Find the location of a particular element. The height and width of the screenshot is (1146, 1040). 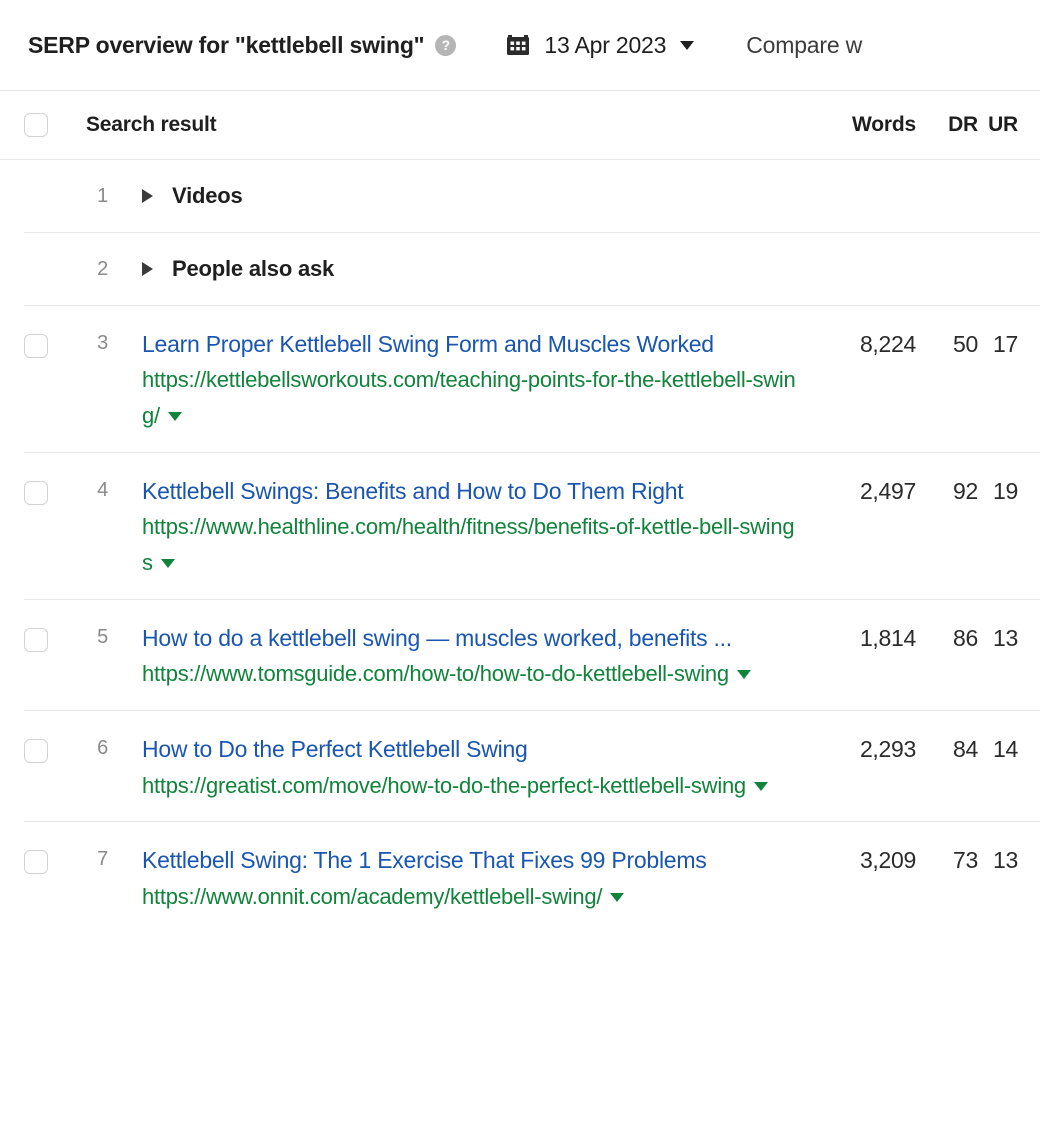

serp-feature-people-also-ask: People also ask is located at coordinates (575, 269).